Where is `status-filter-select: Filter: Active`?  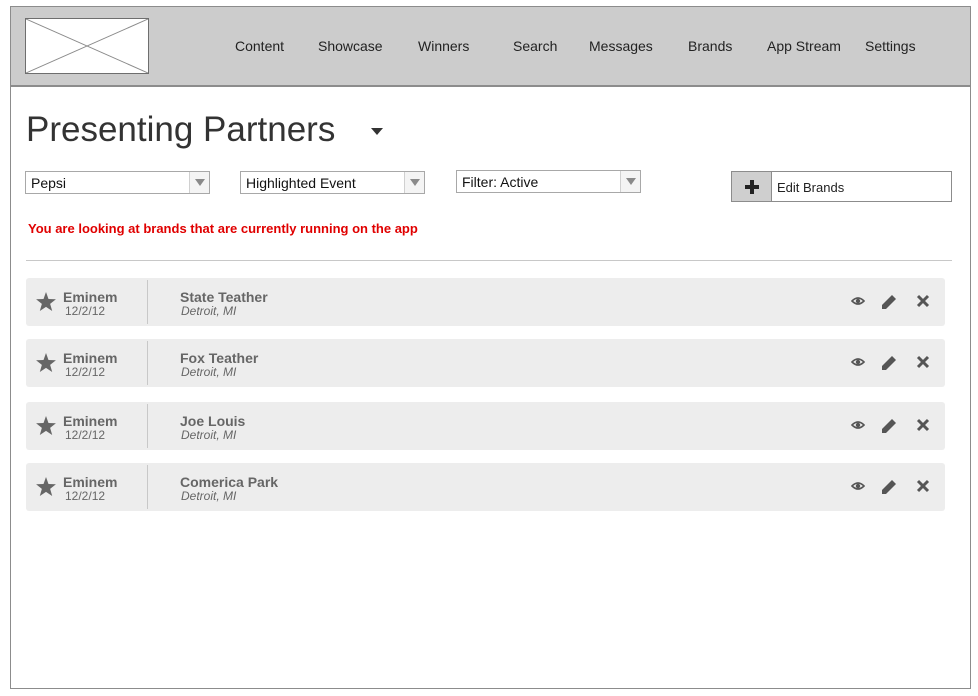 status-filter-select: Filter: Active is located at coordinates (548, 181).